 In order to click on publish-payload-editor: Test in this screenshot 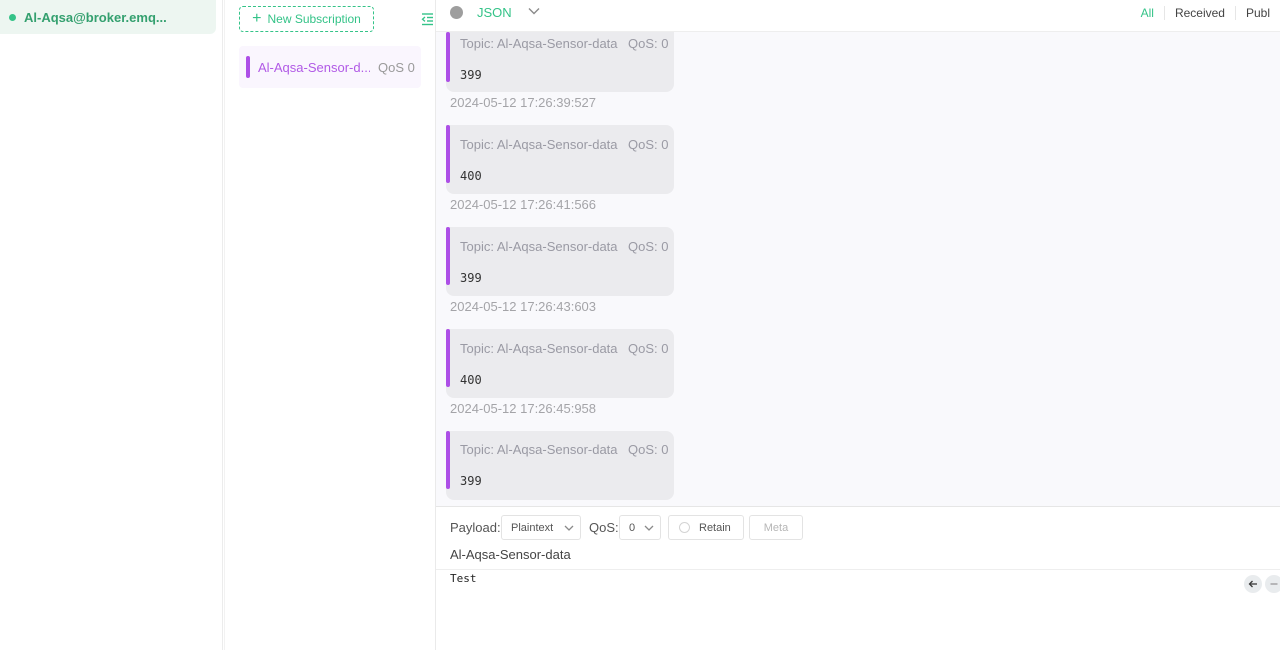, I will do `click(463, 578)`.